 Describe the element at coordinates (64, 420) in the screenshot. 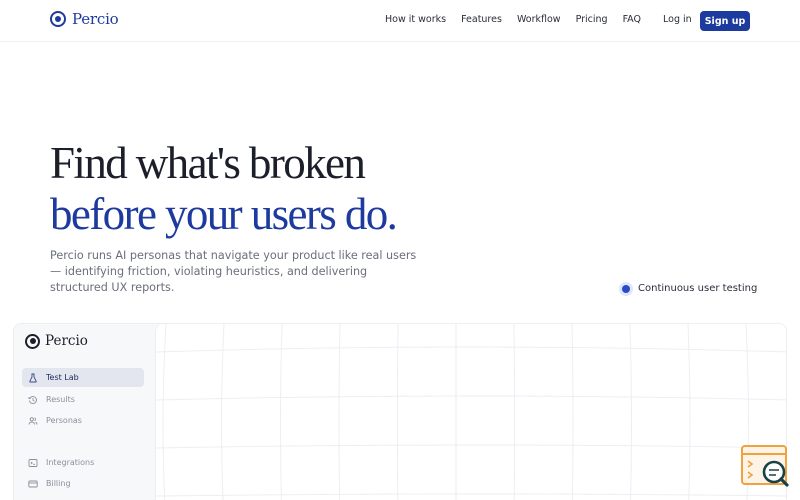

I see `sidebar-item-label: Personas` at that location.